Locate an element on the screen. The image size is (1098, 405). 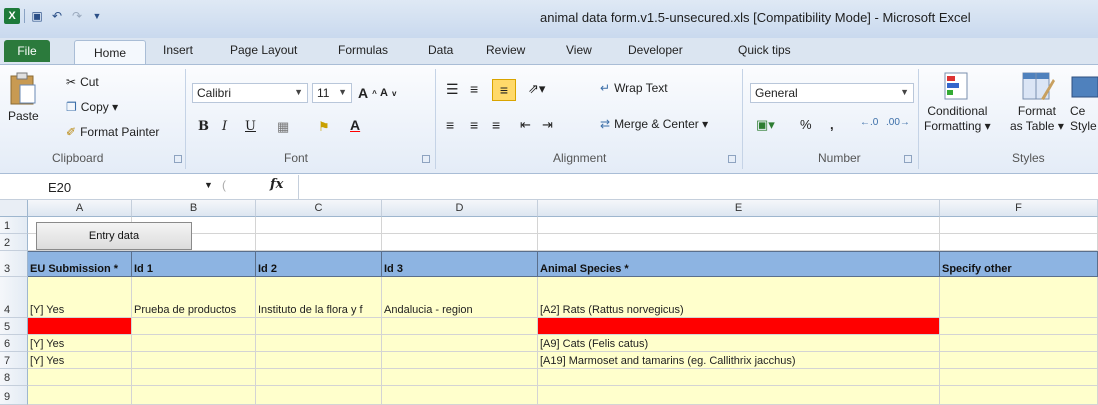
row-header-7: 7 is located at coordinates (14, 360).